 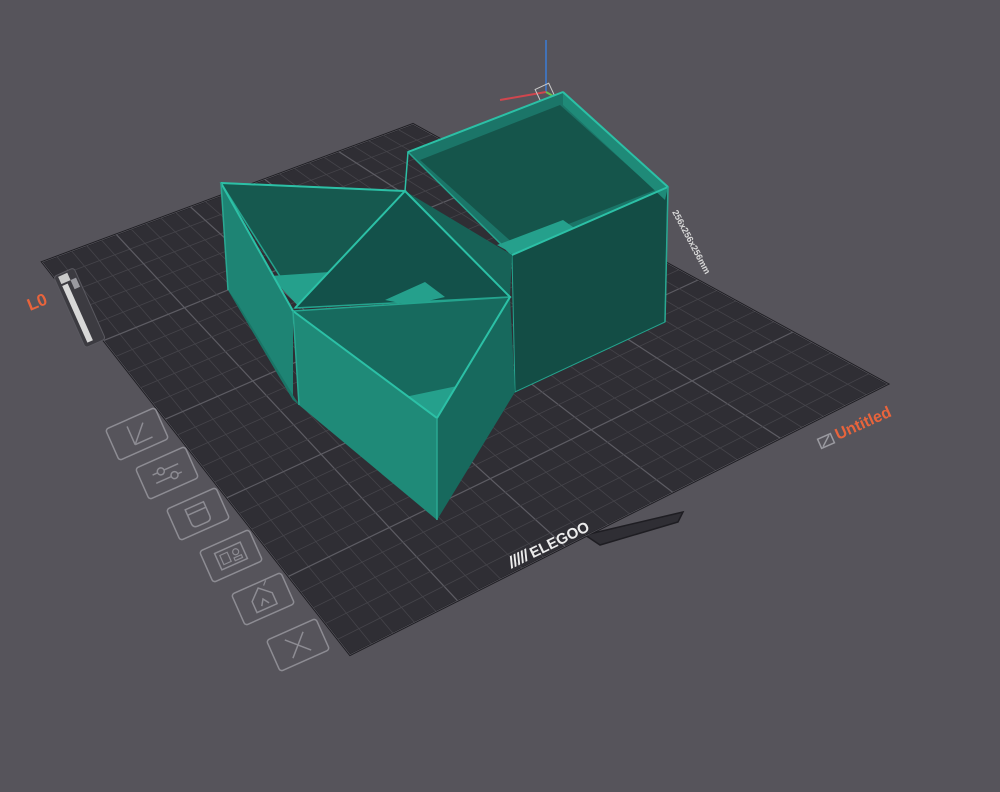 I want to click on layout-icon, so click(x=231, y=556).